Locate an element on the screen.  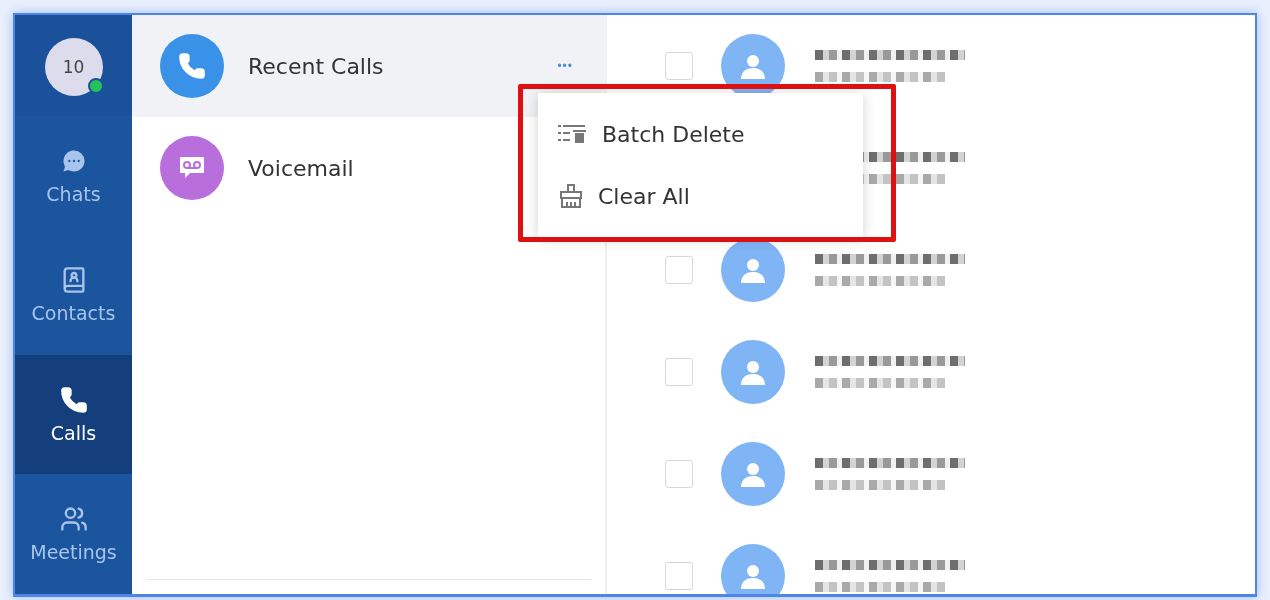
nav-label: Calls is located at coordinates (73, 432).